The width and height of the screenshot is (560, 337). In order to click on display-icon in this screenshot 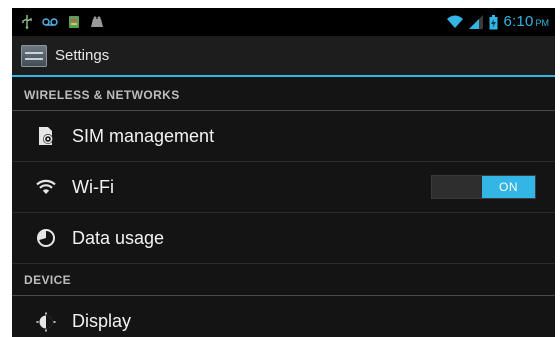, I will do `click(46, 322)`.